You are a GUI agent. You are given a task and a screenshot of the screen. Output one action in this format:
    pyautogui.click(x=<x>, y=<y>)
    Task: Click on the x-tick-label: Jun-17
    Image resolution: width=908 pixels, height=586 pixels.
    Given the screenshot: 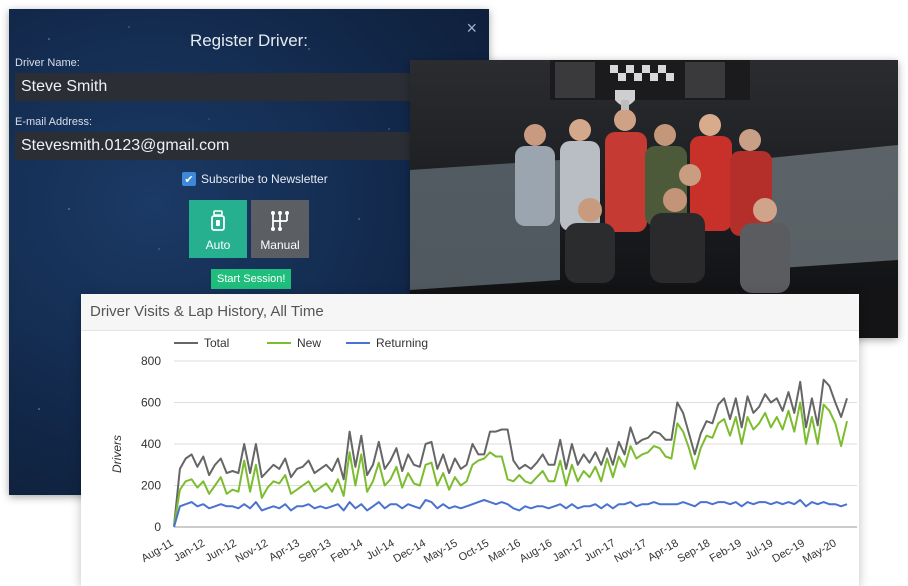 What is the action you would take?
    pyautogui.click(x=599, y=550)
    